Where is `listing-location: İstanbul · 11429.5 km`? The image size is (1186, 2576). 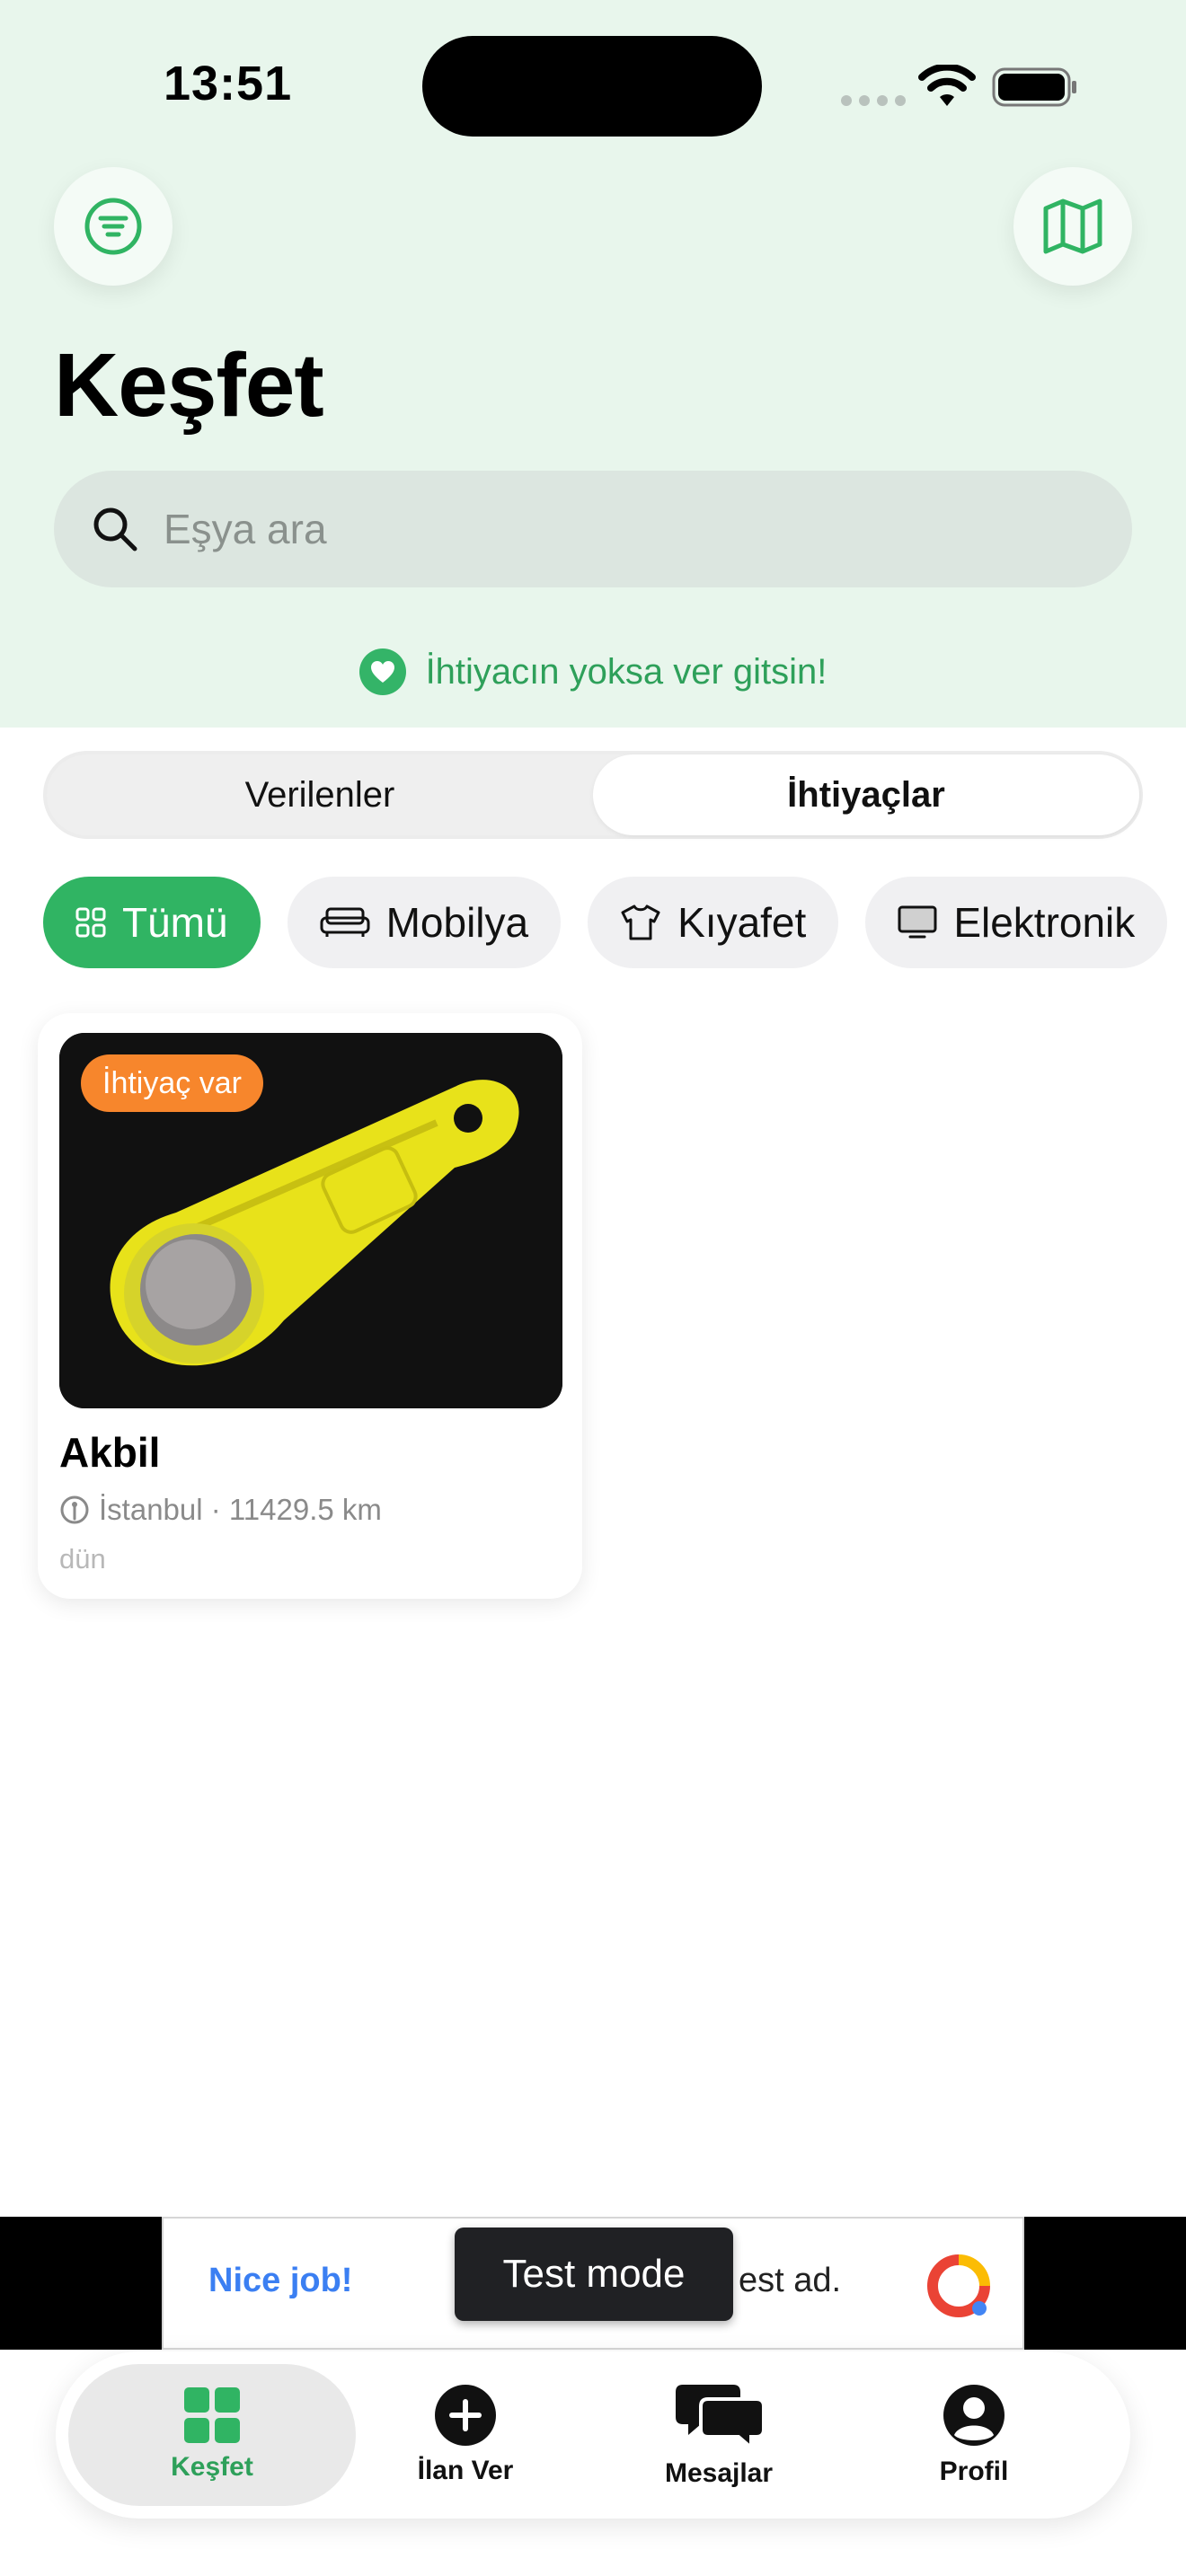 listing-location: İstanbul · 11429.5 km is located at coordinates (220, 1510).